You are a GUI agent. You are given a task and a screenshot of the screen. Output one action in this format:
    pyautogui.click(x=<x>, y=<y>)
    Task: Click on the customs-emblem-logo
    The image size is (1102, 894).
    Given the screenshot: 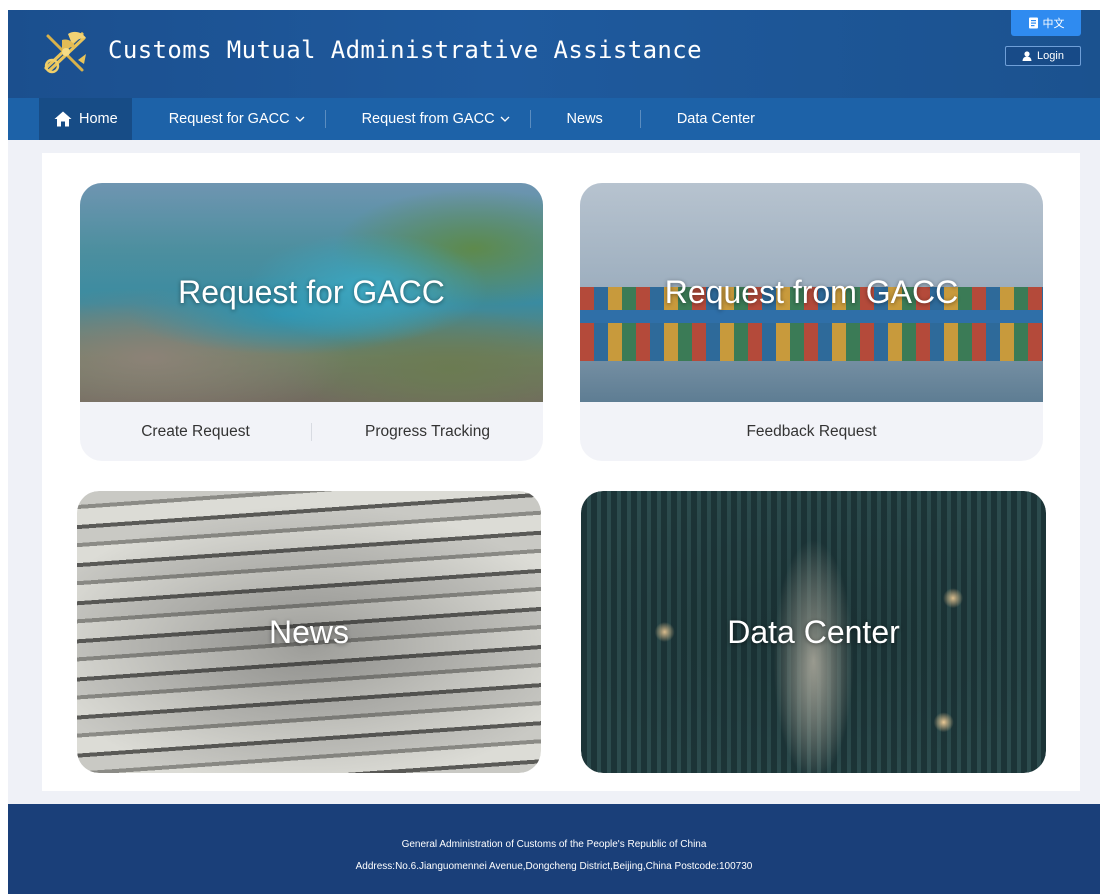 What is the action you would take?
    pyautogui.click(x=66, y=52)
    